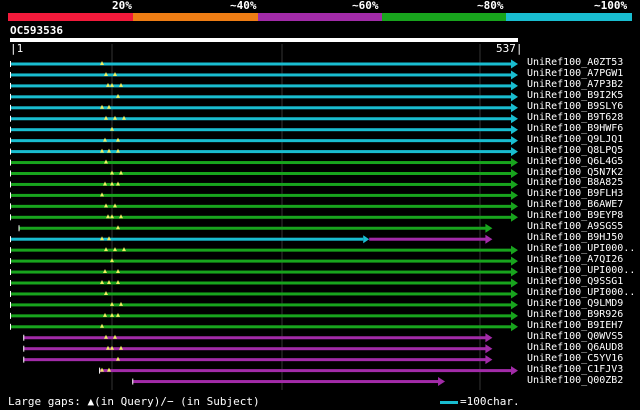  What do you see at coordinates (575, 216) in the screenshot?
I see `hit-label: UniRef100_B9EYP8` at bounding box center [575, 216].